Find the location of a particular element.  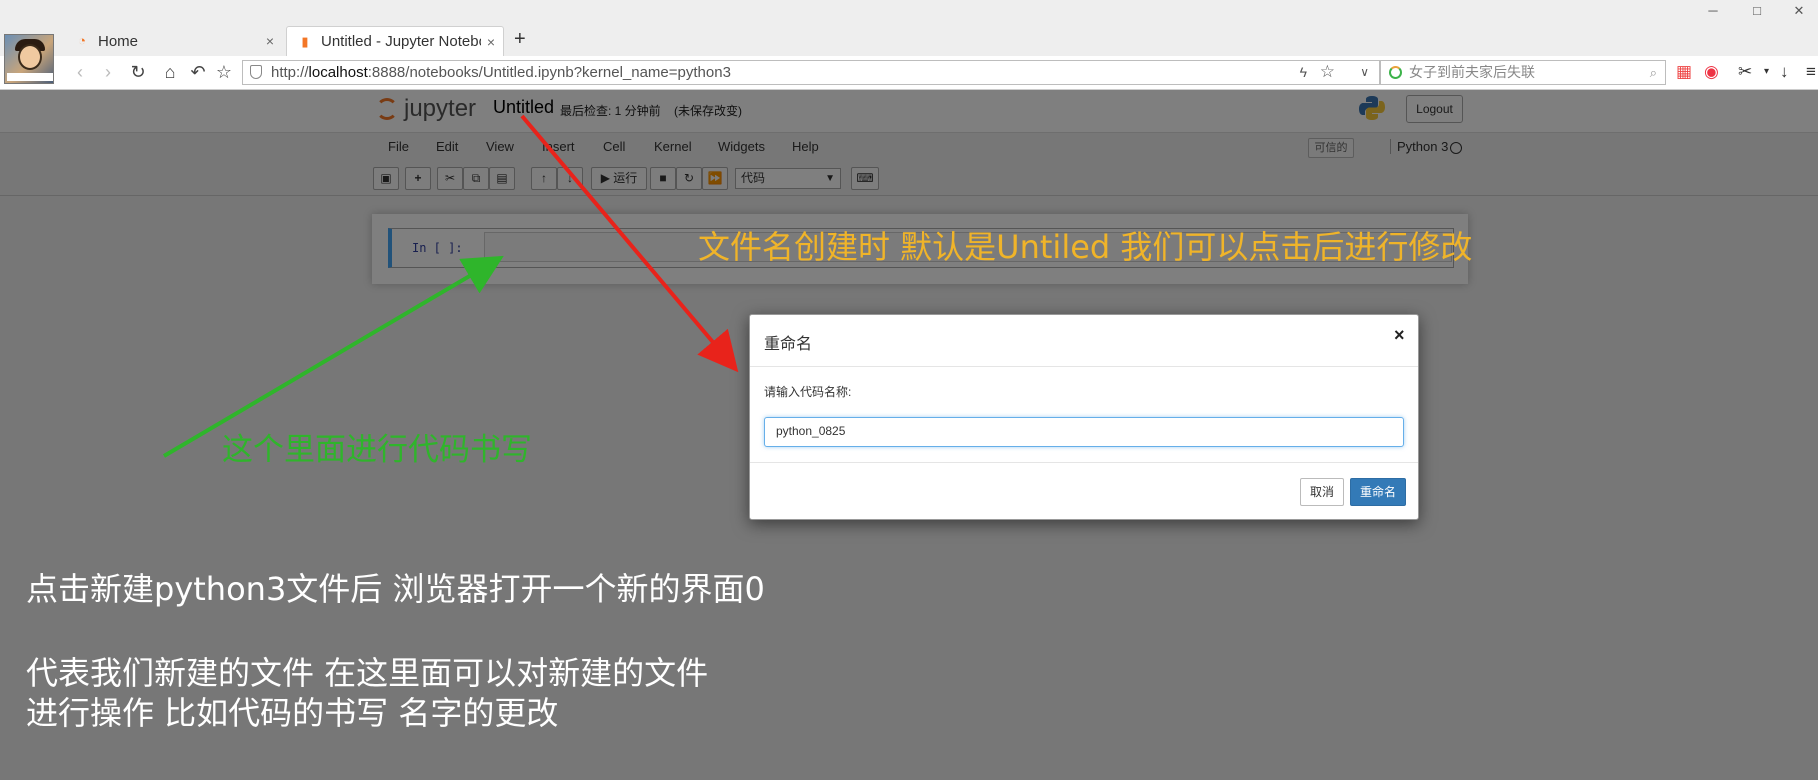

tab-home-close-icon: × is located at coordinates (270, 41).